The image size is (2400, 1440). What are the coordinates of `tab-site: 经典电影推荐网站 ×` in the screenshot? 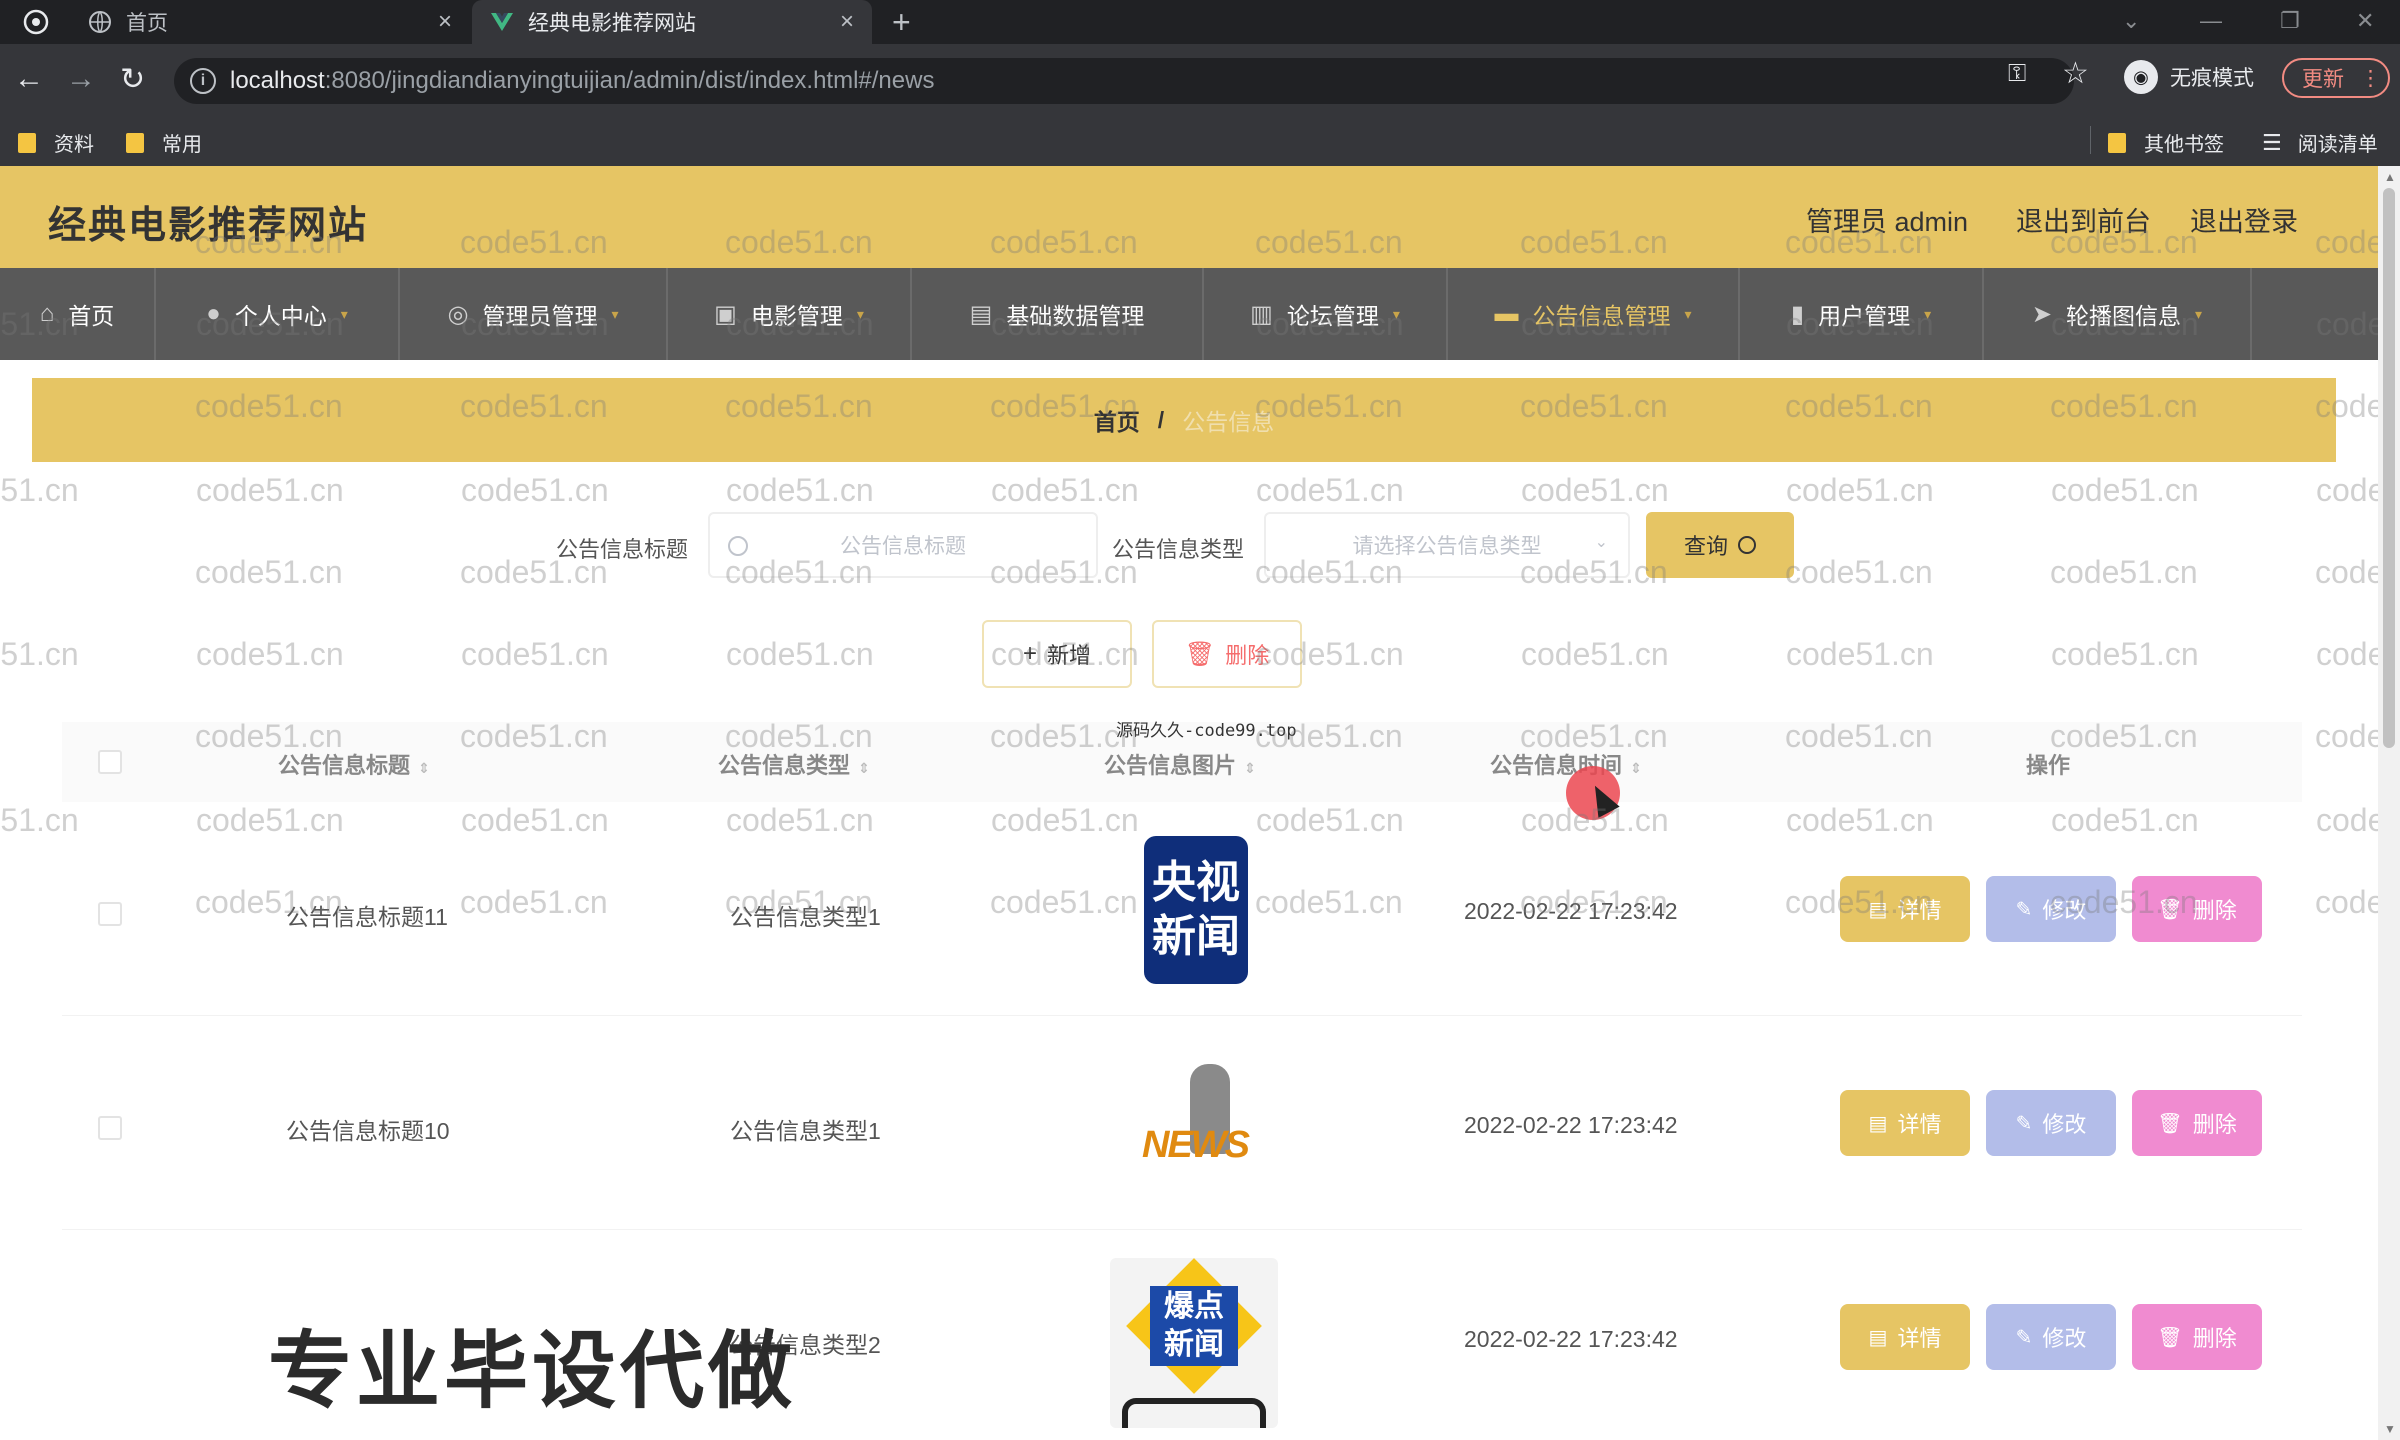 It's located at (672, 22).